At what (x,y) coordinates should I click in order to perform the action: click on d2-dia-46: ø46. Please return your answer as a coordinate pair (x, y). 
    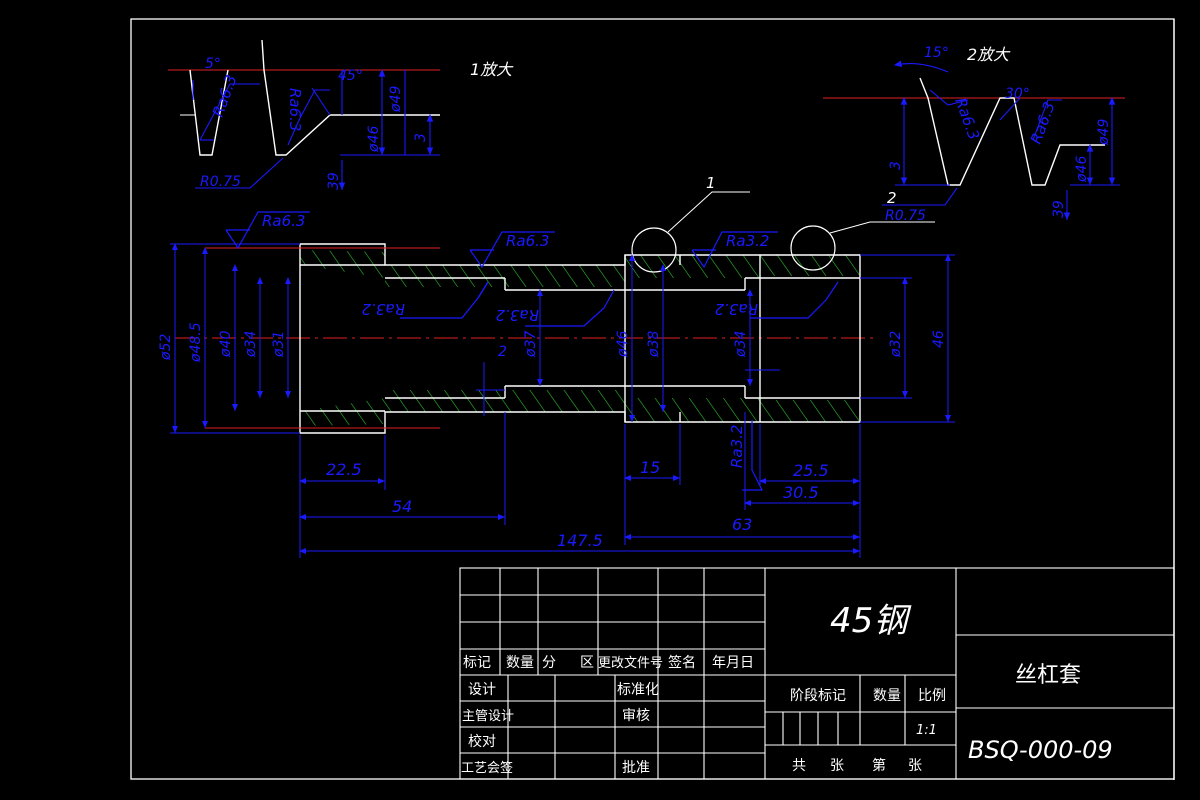
    Looking at the image, I should click on (1082, 169).